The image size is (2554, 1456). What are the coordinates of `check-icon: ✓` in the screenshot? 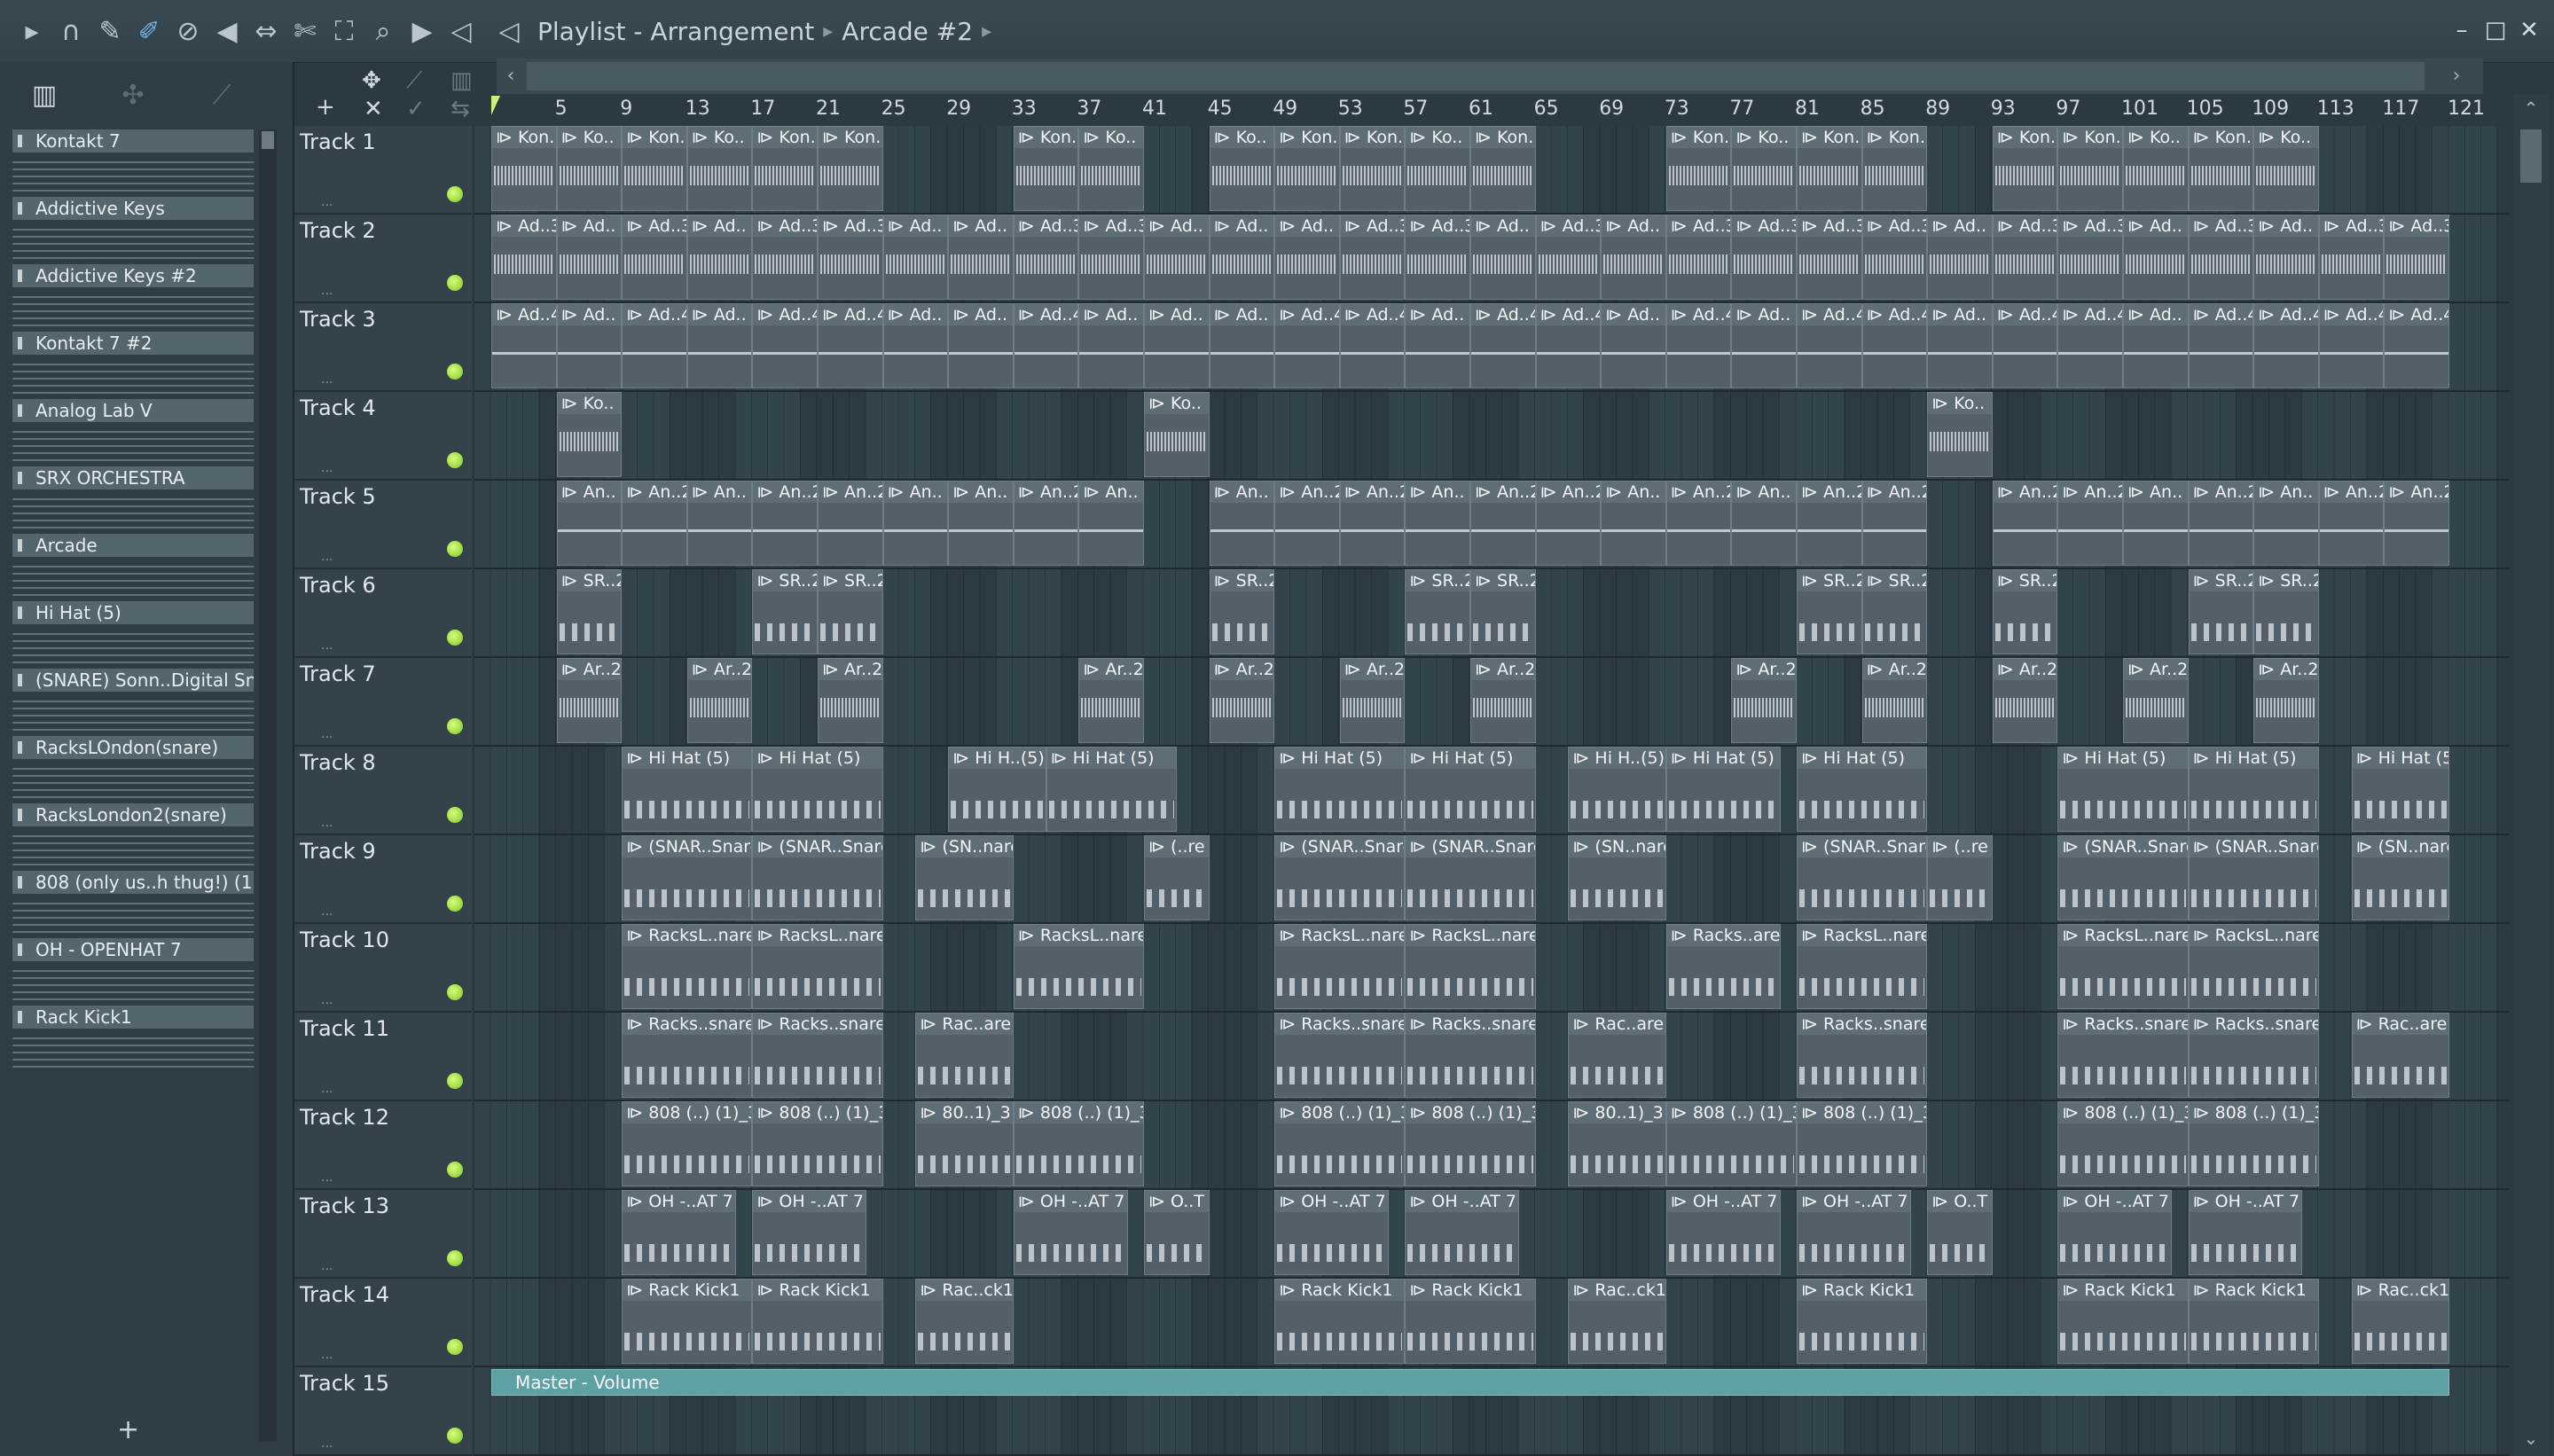 It's located at (416, 109).